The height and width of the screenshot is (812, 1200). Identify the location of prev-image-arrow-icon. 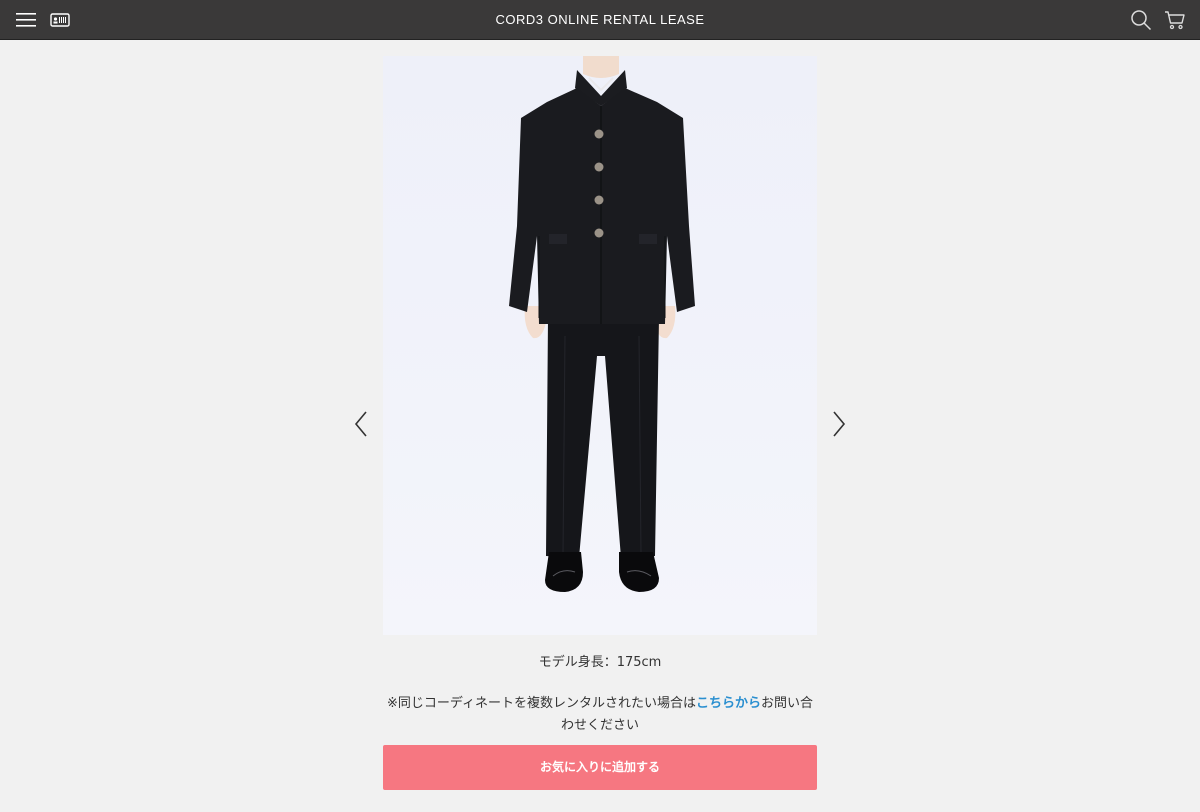
(361, 424).